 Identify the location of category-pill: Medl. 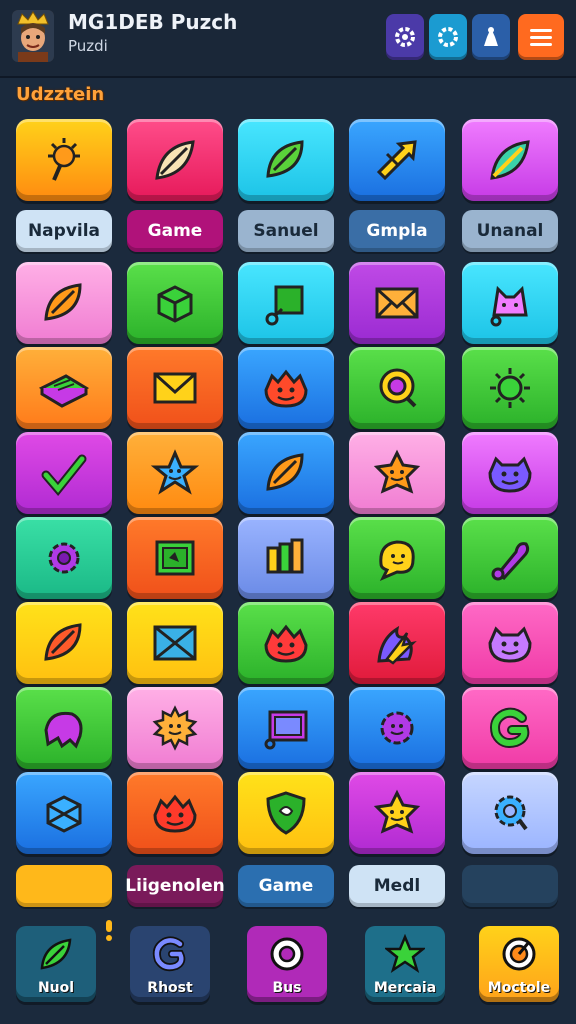
(397, 886).